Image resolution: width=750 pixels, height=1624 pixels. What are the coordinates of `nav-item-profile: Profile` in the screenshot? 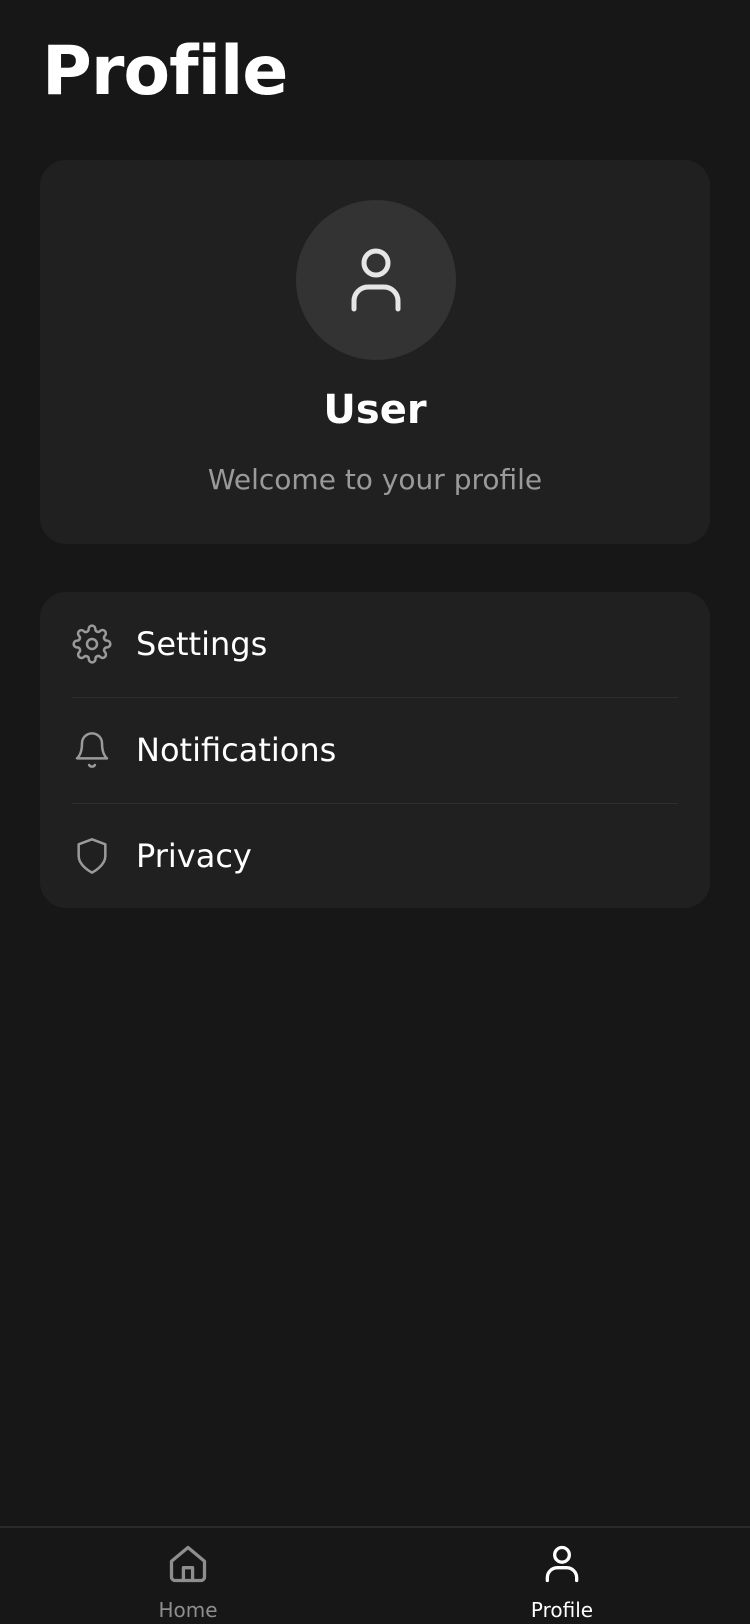 It's located at (562, 1576).